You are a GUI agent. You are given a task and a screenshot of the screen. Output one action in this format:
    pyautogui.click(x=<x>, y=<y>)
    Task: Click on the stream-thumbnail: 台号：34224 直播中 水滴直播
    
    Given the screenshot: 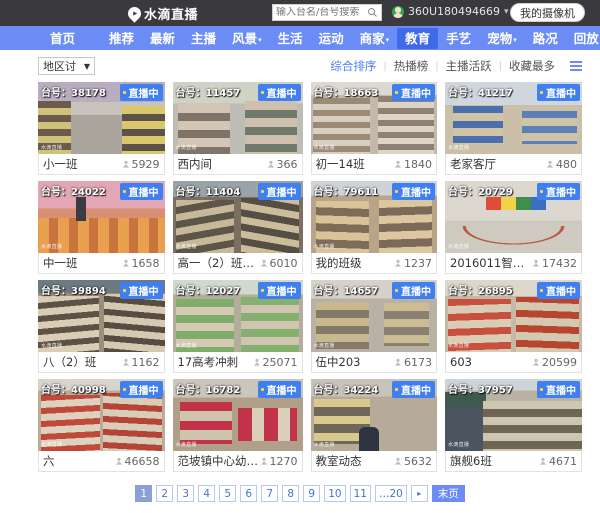 What is the action you would take?
    pyautogui.click(x=373, y=415)
    